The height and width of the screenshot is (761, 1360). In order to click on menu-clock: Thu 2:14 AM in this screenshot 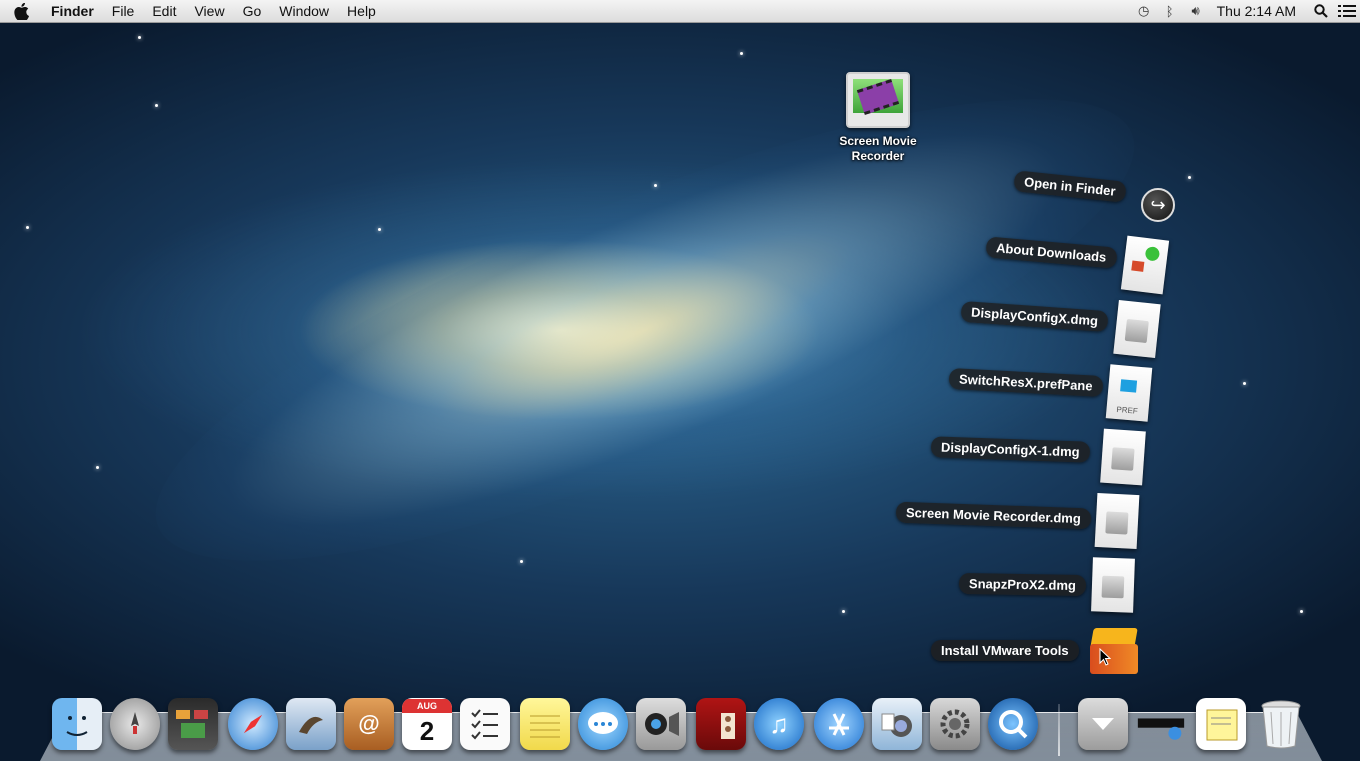, I will do `click(1258, 11)`.